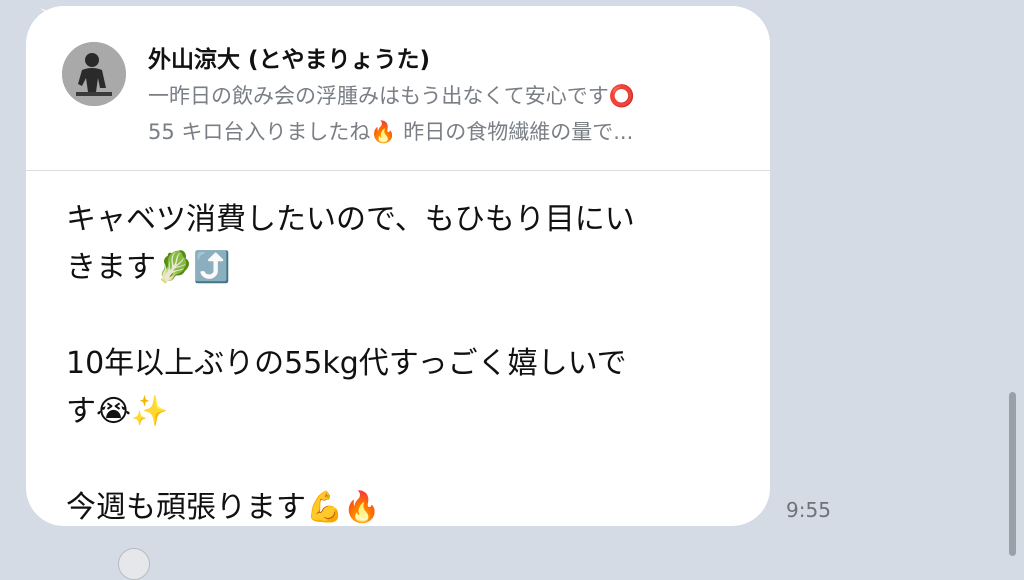 This screenshot has height=580, width=1024. Describe the element at coordinates (289, 60) in the screenshot. I see `quoted-sender-name: 外山涼大 (とやまりょうた)` at that location.